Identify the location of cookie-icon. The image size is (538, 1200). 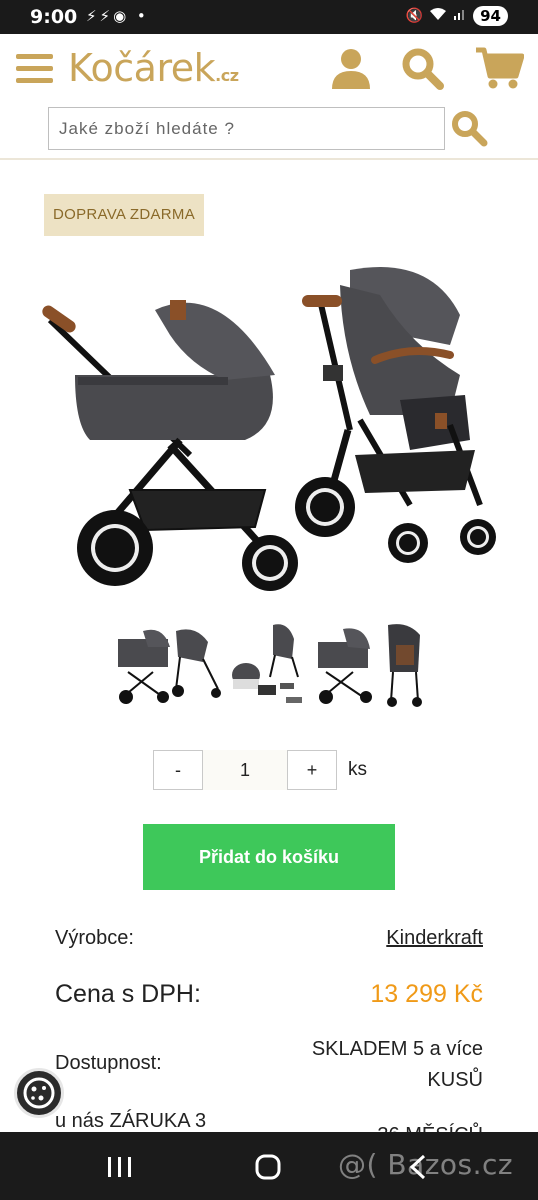
(39, 1093).